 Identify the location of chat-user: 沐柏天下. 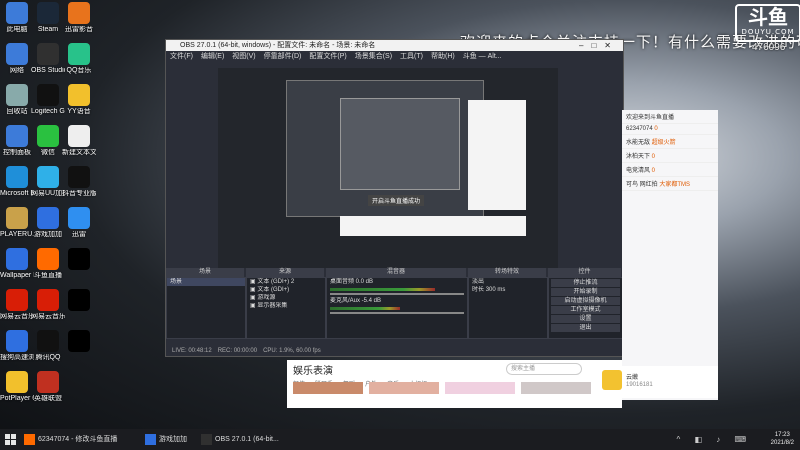
(639, 157).